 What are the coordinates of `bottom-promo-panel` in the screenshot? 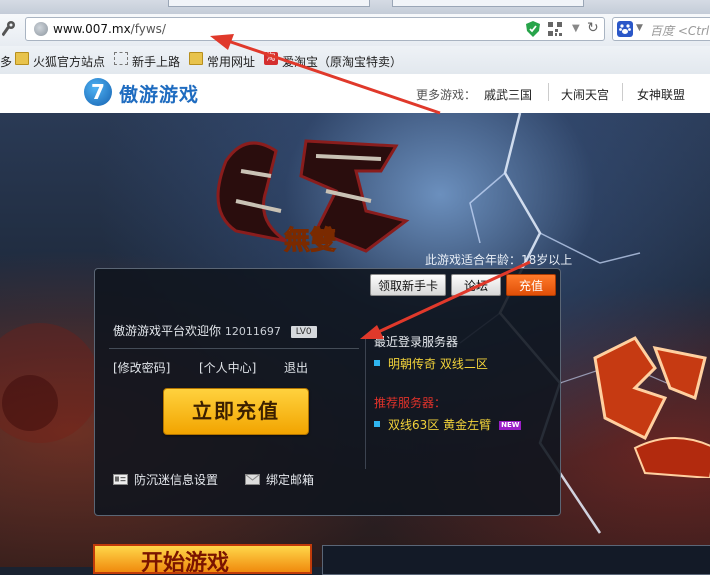 It's located at (516, 560).